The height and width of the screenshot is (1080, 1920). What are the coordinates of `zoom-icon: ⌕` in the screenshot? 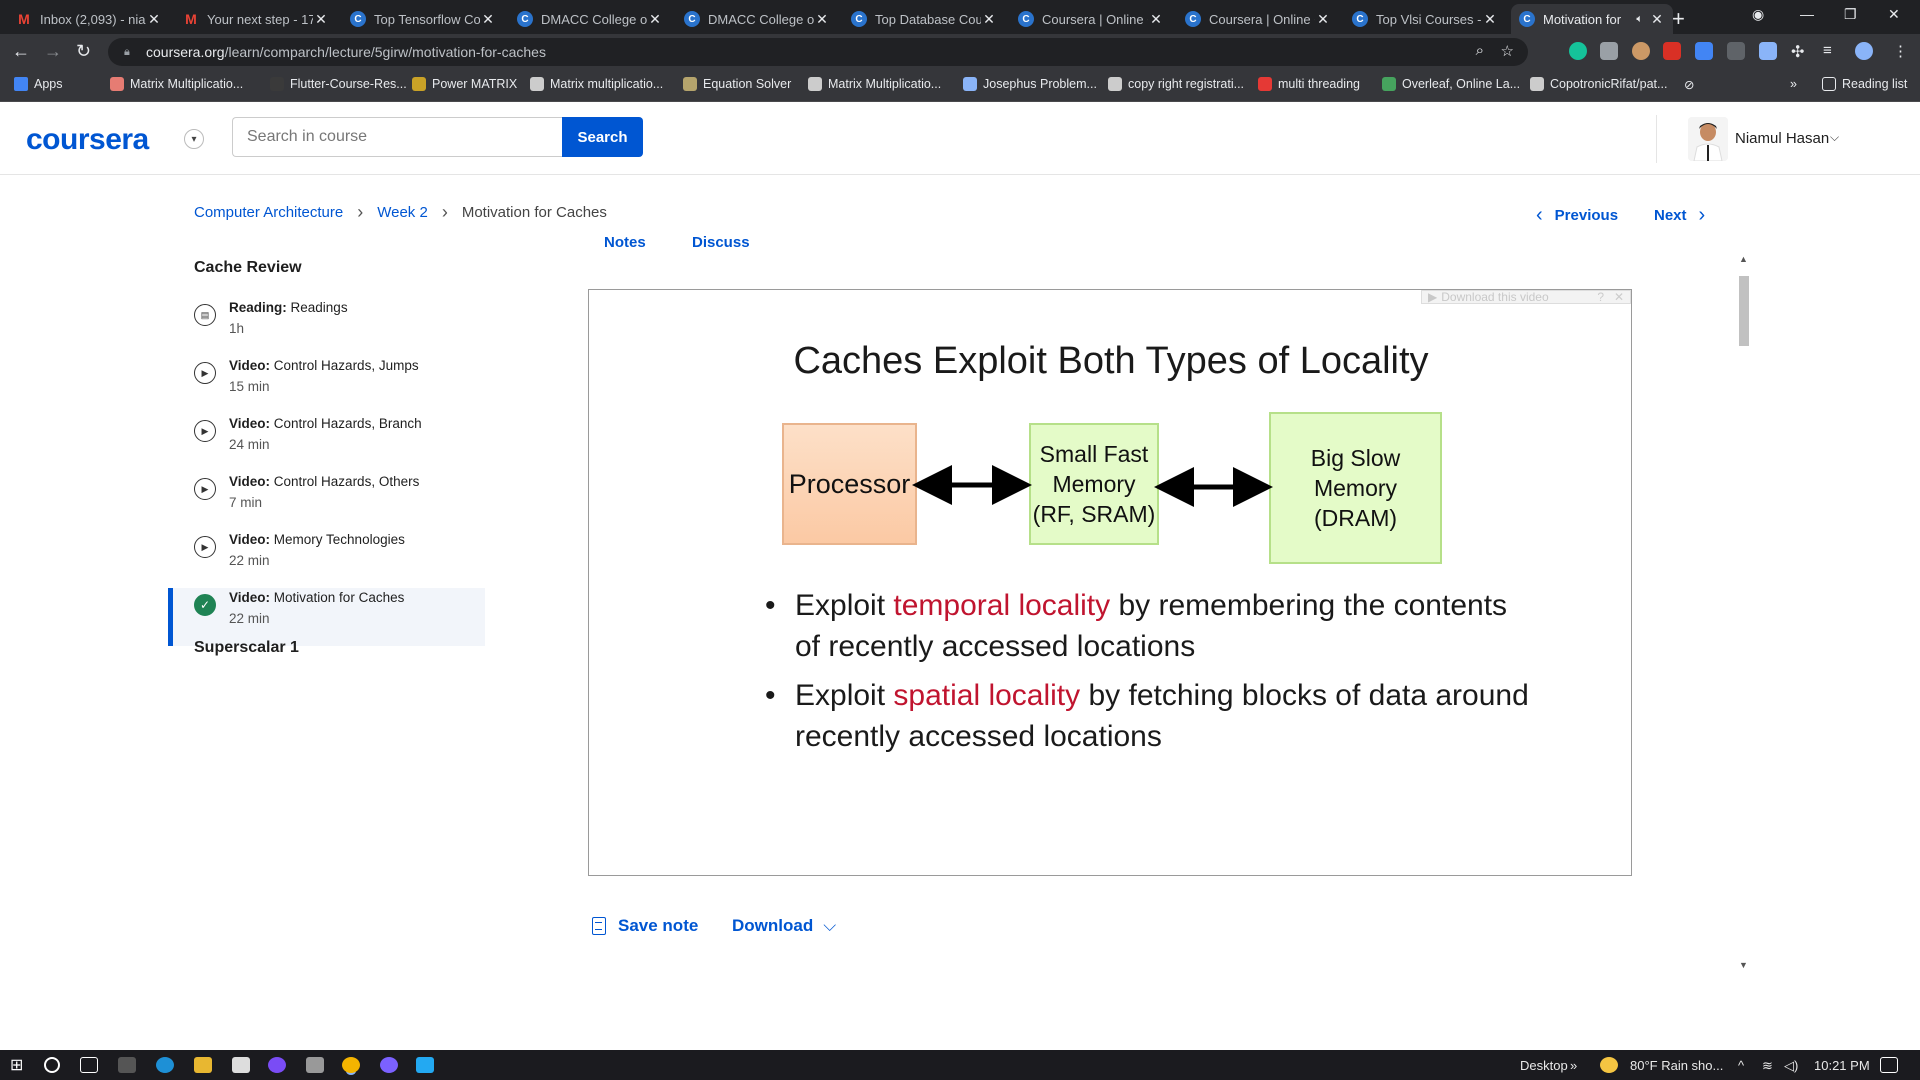 It's located at (1480, 50).